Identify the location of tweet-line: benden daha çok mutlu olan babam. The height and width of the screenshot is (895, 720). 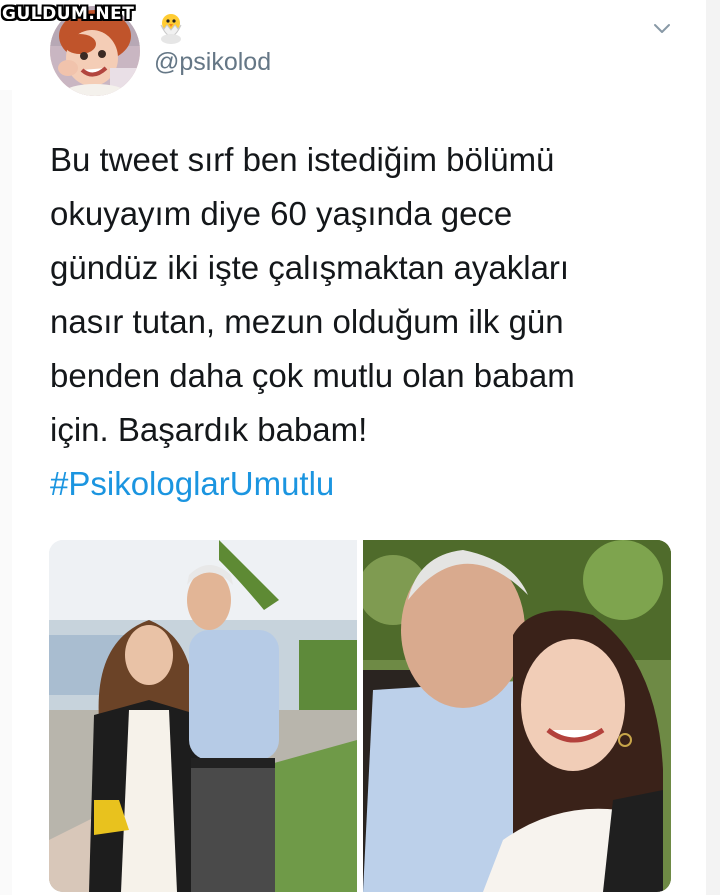
(312, 375).